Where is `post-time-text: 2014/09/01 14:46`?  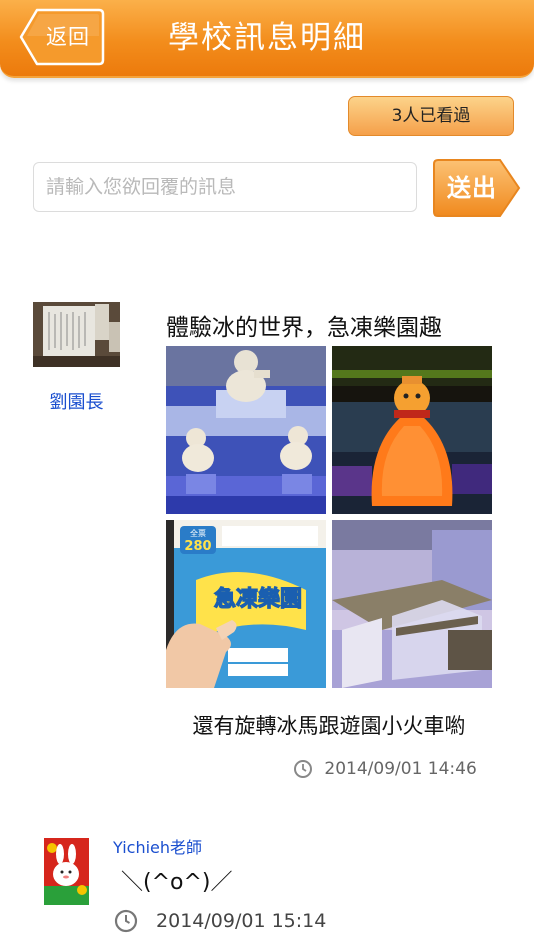
post-time-text: 2014/09/01 14:46 is located at coordinates (400, 769).